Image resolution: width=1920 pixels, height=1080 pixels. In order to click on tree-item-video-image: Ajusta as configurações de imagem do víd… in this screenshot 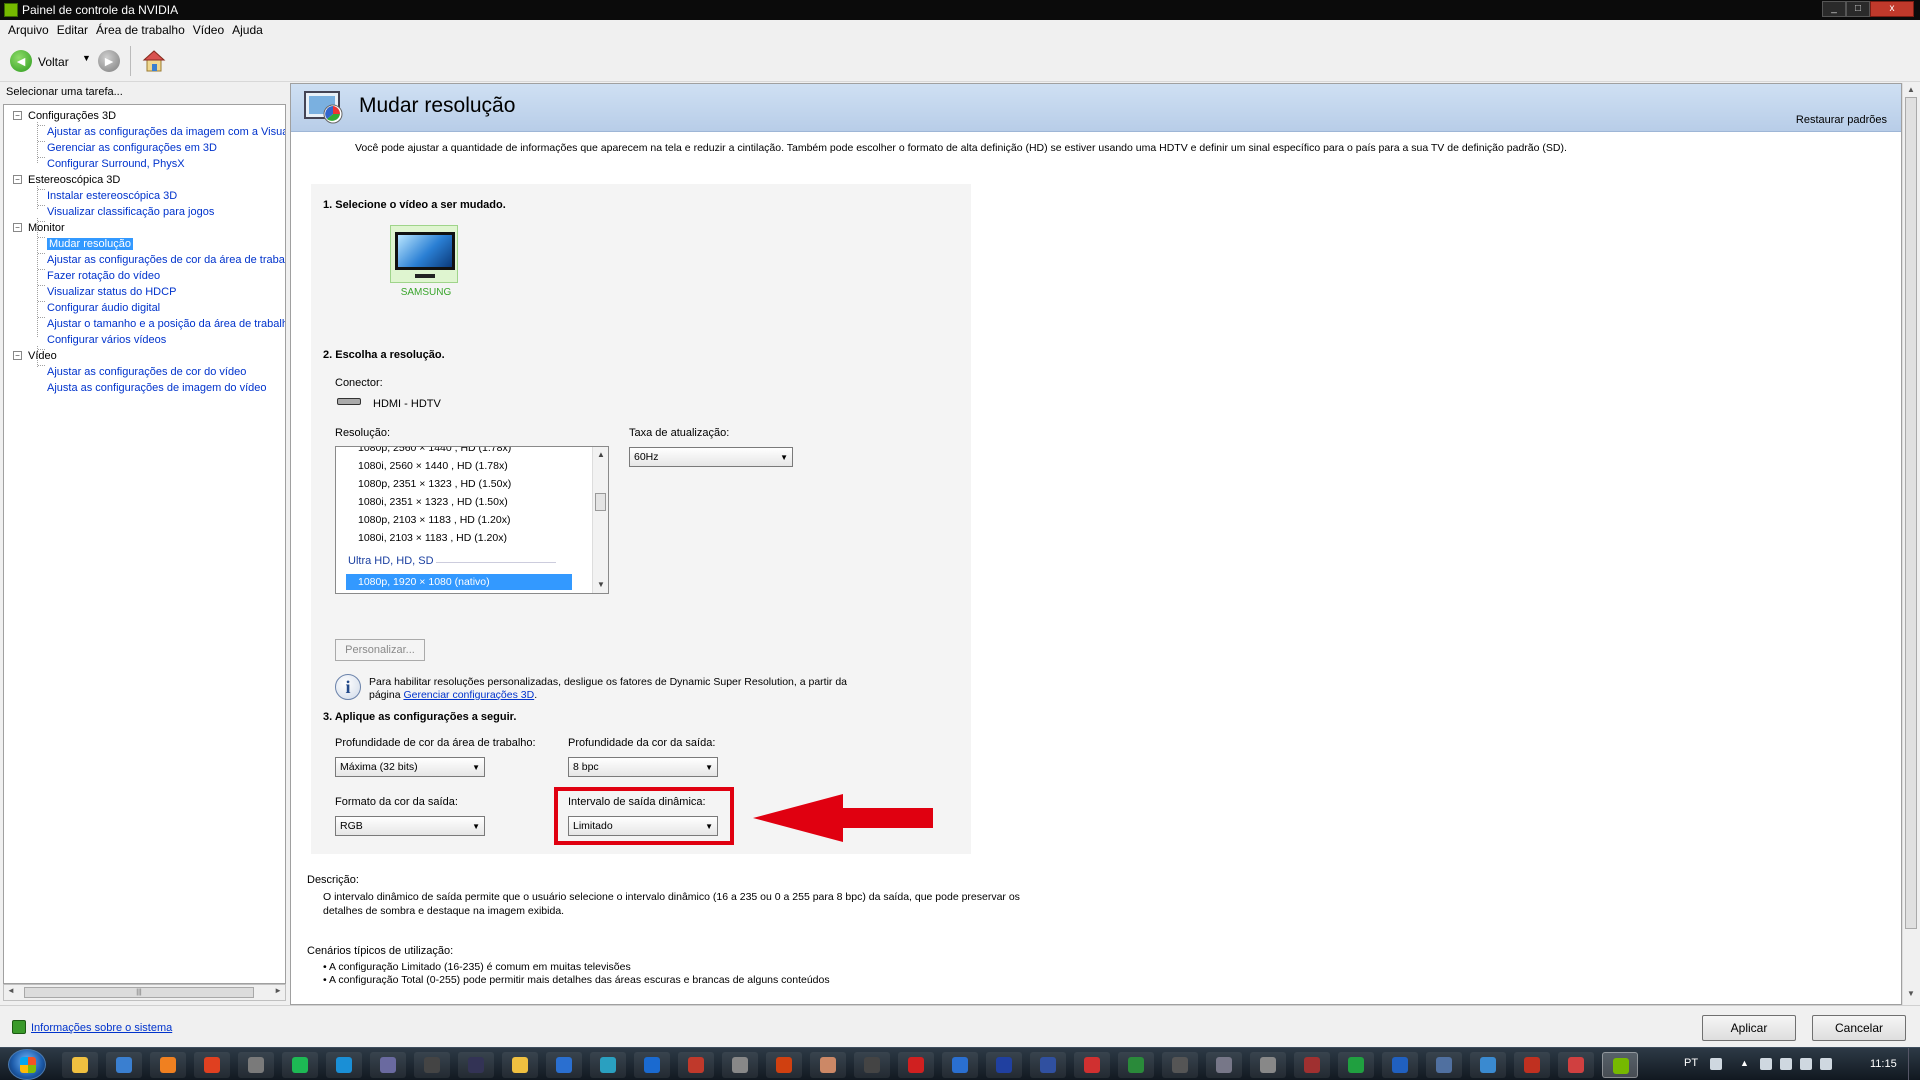, I will do `click(157, 388)`.